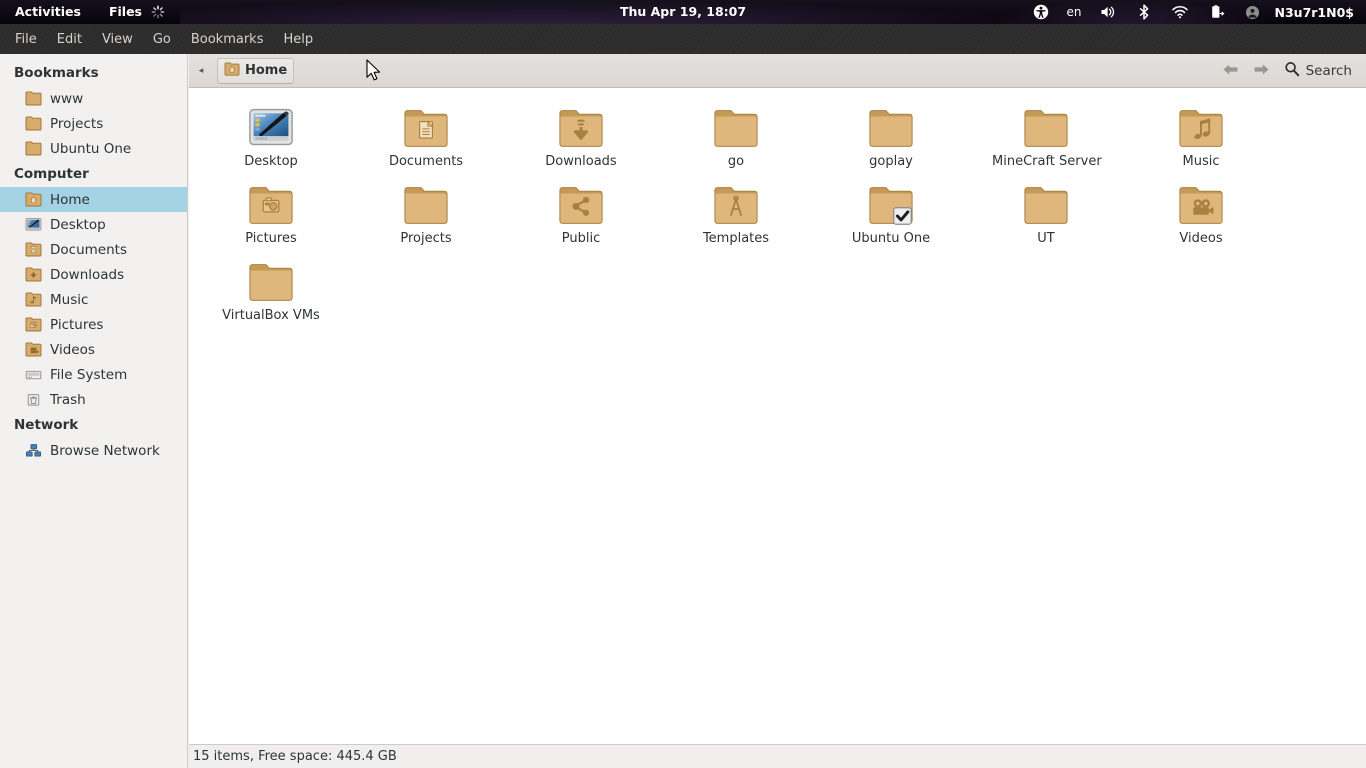 This screenshot has width=1366, height=768. What do you see at coordinates (271, 124) in the screenshot?
I see `desktop-folder-icon` at bounding box center [271, 124].